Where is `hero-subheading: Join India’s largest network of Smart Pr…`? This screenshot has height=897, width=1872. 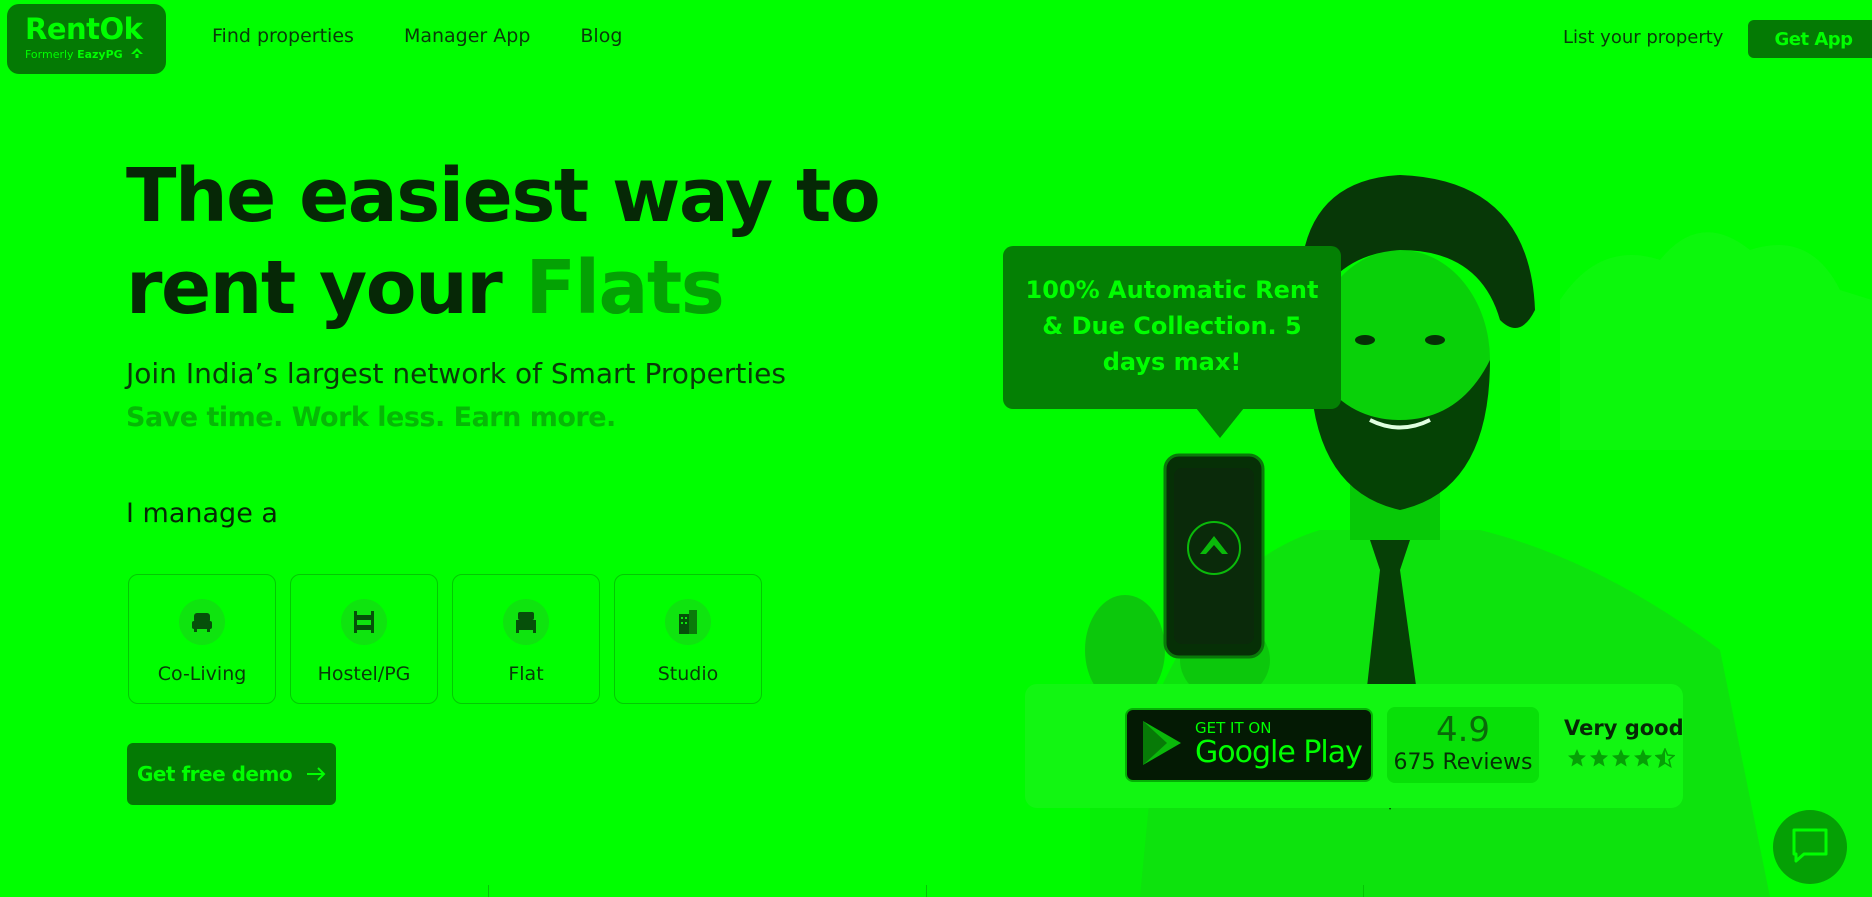
hero-subheading: Join India’s largest network of Smart Pr… is located at coordinates (456, 373).